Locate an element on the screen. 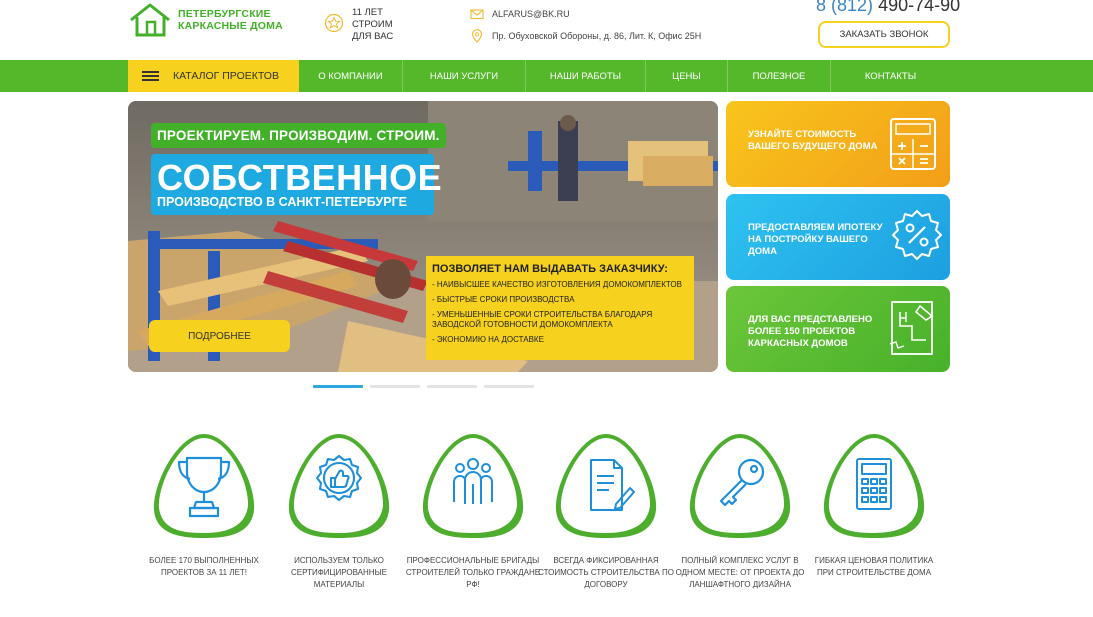 This screenshot has height=617, width=1093. experience-text: 11 ЛЕТ СТРОИМ ДЛЯ ВАС is located at coordinates (372, 25).